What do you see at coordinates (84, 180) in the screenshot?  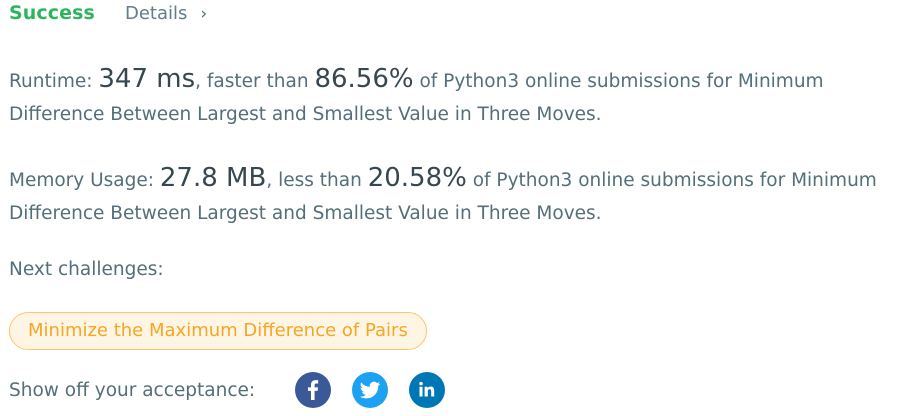 I see `memory-label: Memory Usage:` at bounding box center [84, 180].